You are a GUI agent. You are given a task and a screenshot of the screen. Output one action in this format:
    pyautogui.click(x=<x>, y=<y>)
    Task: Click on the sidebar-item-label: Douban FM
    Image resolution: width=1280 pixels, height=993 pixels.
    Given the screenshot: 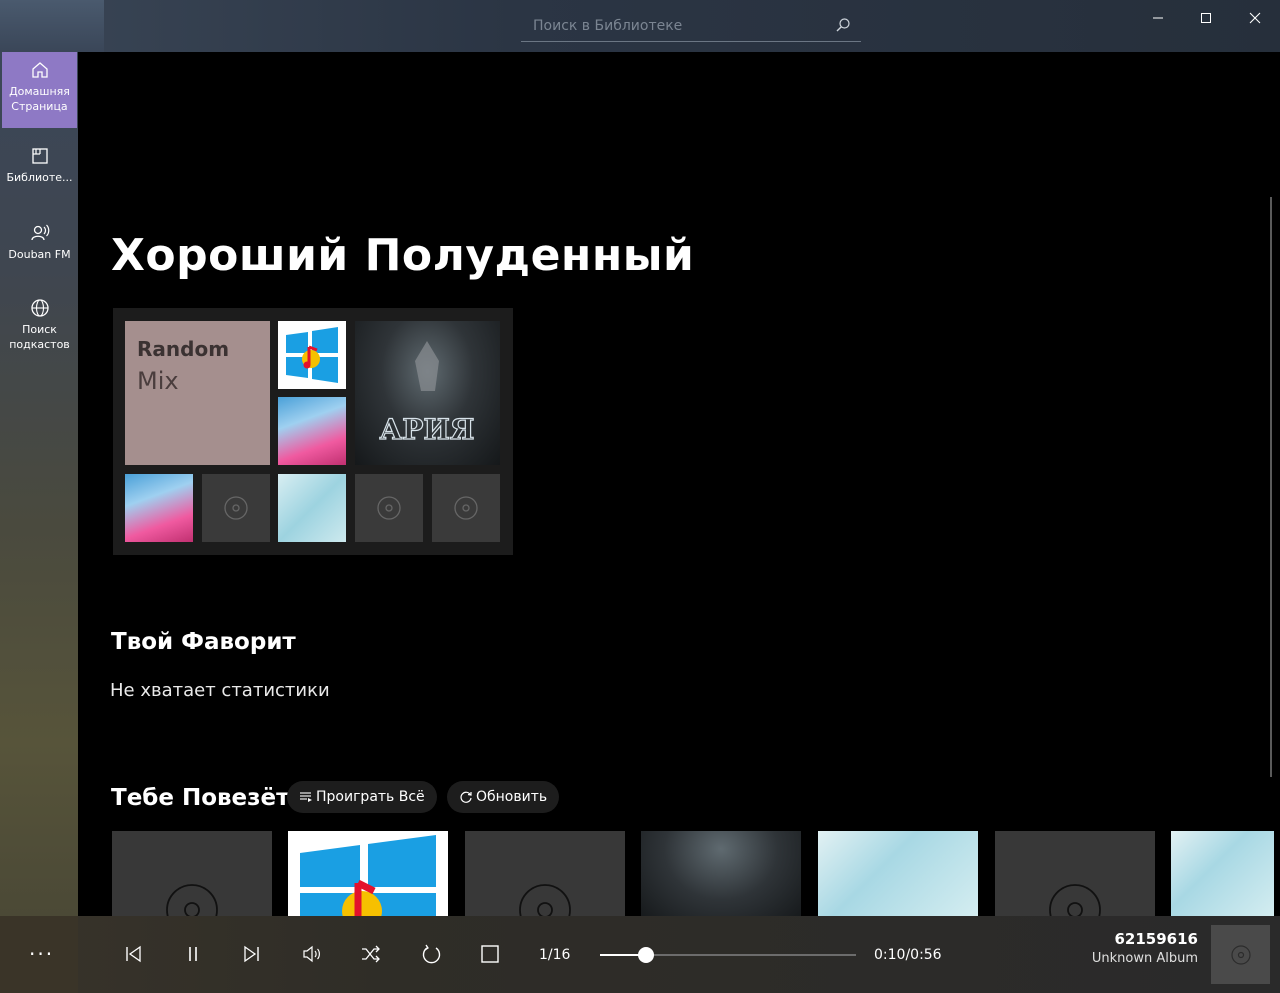 What is the action you would take?
    pyautogui.click(x=39, y=254)
    